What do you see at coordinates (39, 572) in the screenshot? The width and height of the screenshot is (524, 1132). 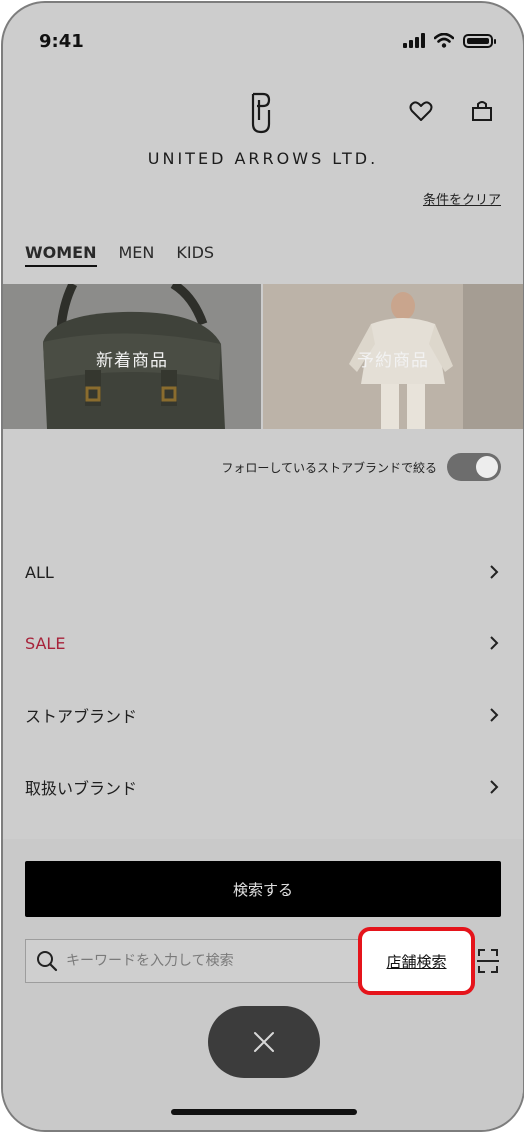 I see `menu-item-label: ALL` at bounding box center [39, 572].